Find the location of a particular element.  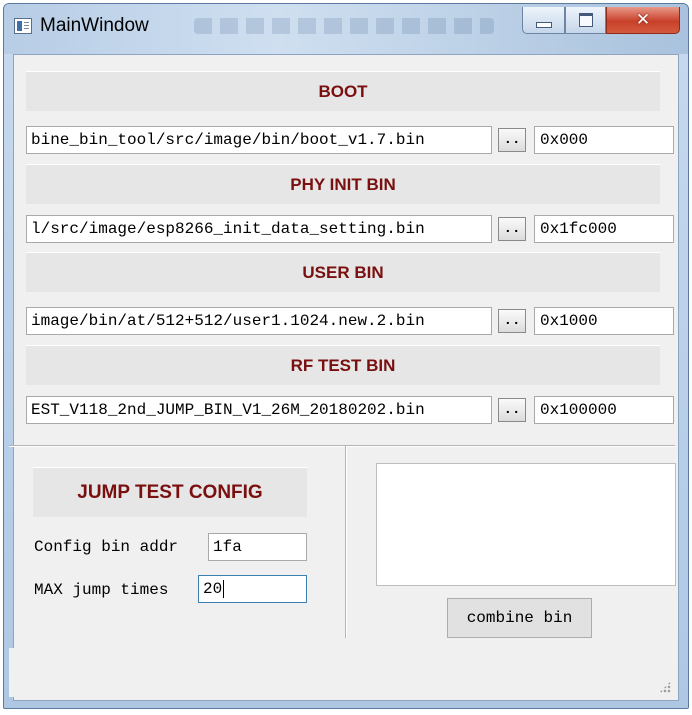

section-header-rf-test-bin: RF TEST BIN is located at coordinates (343, 365).